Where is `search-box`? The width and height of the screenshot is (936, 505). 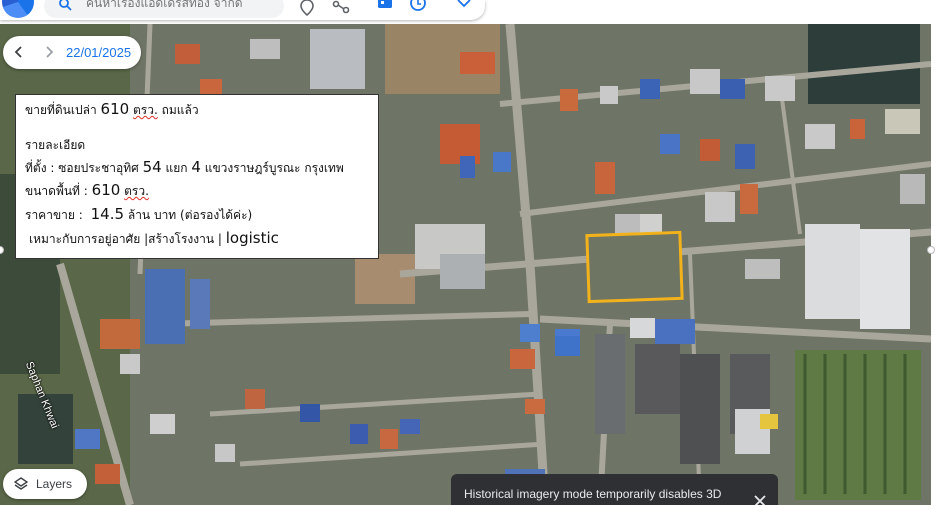
search-box is located at coordinates (164, 9).